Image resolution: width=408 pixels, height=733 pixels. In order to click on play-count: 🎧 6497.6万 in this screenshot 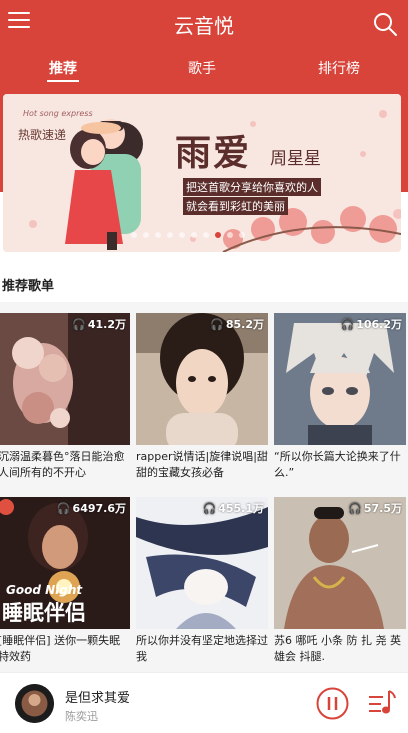, I will do `click(91, 508)`.